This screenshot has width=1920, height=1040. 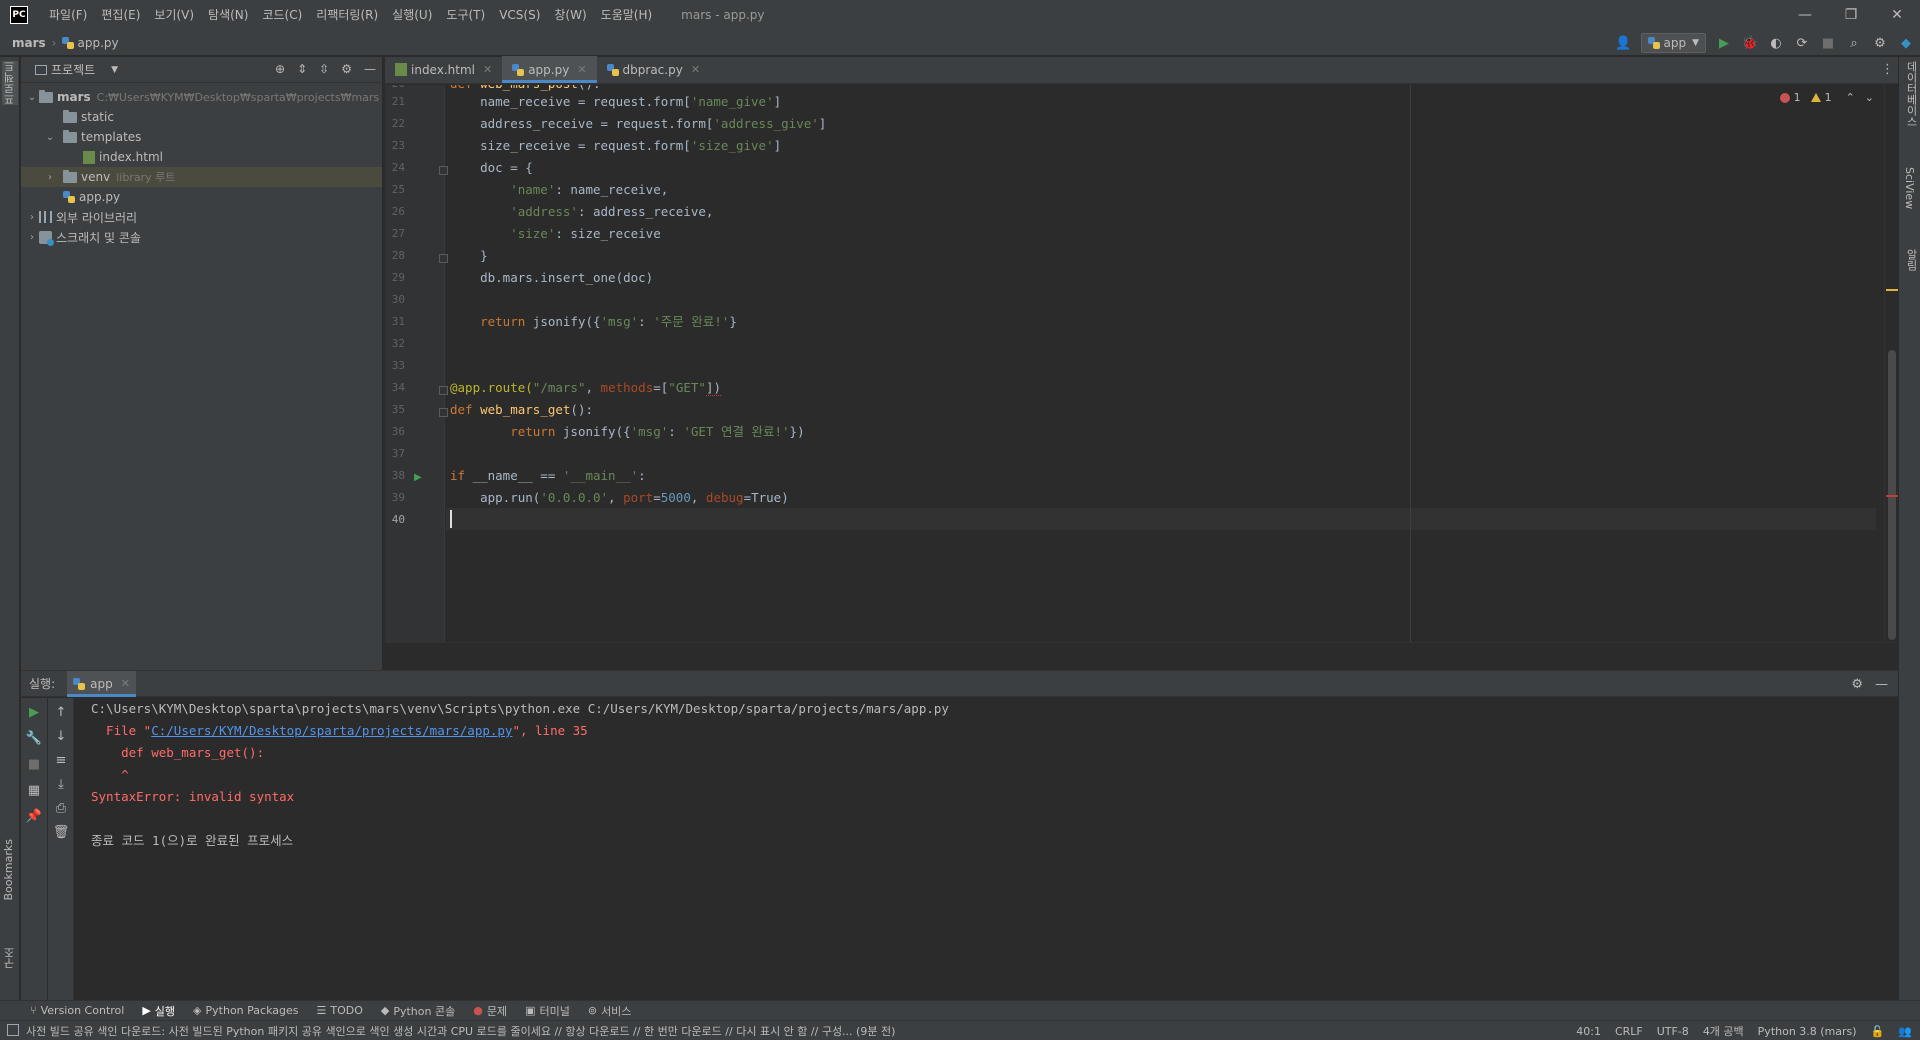 I want to click on restore-button: ❐, so click(x=1851, y=15).